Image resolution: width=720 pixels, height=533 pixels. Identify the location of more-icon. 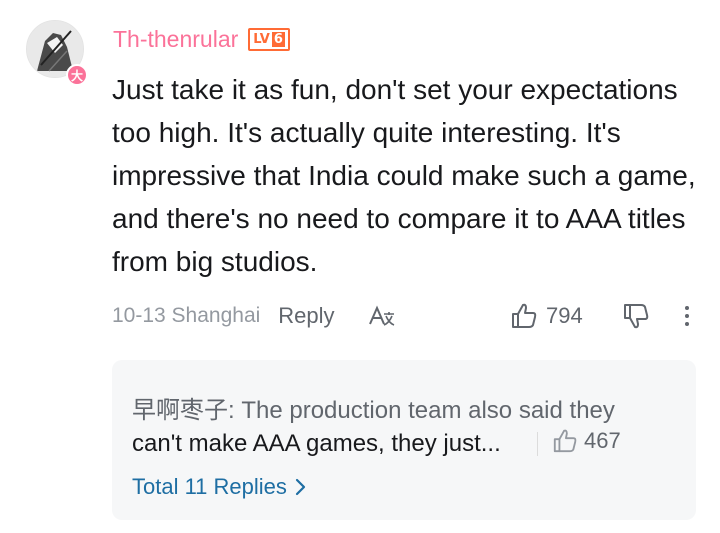
(687, 316).